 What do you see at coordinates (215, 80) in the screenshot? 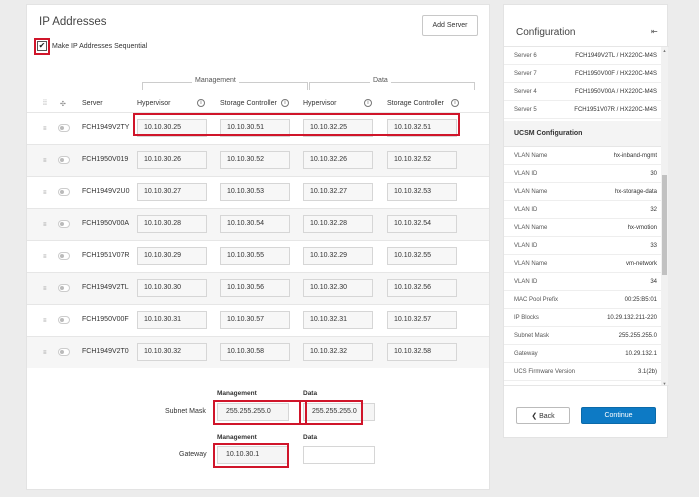
I see `management-group-label: Management` at bounding box center [215, 80].